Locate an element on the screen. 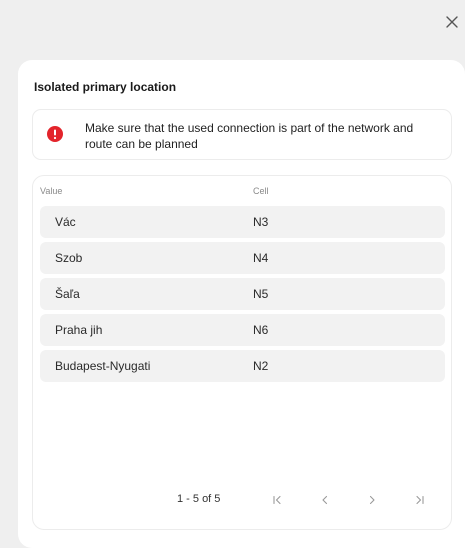 This screenshot has width=465, height=548. last-page-icon is located at coordinates (420, 500).